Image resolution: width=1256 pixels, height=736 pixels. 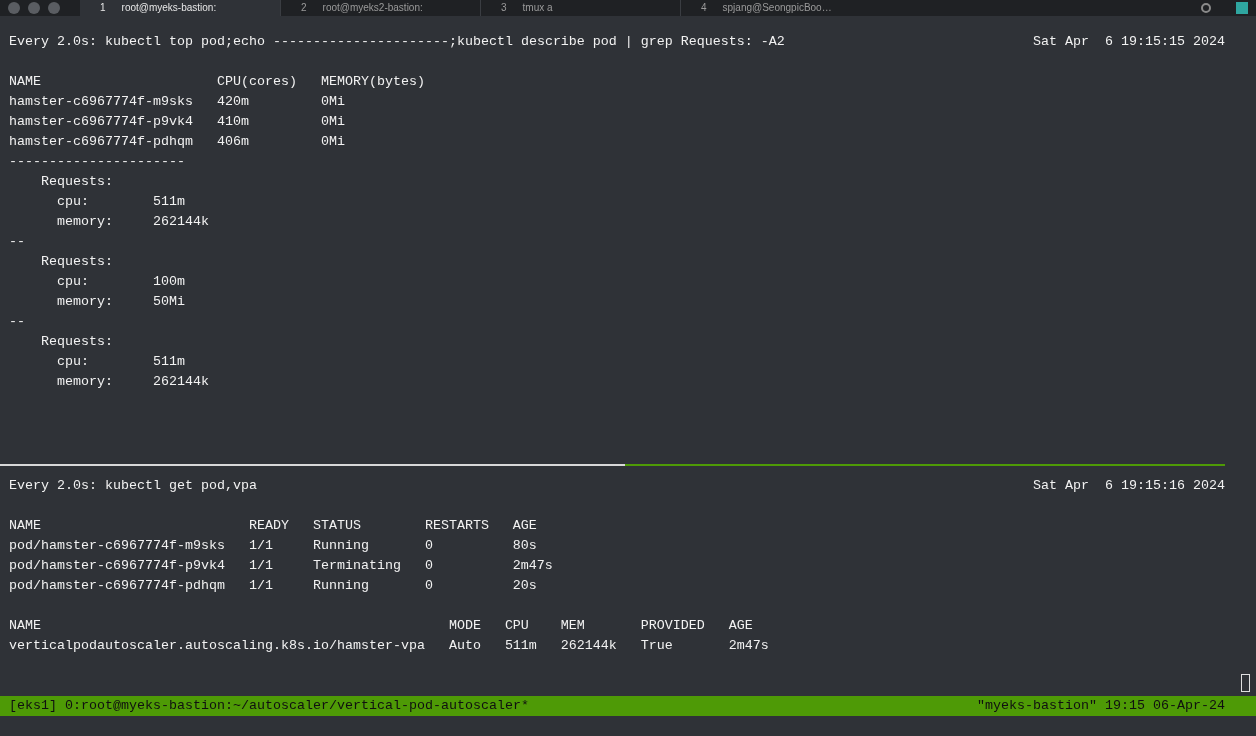 What do you see at coordinates (588, 645) in the screenshot?
I see `table-cell: 262144k` at bounding box center [588, 645].